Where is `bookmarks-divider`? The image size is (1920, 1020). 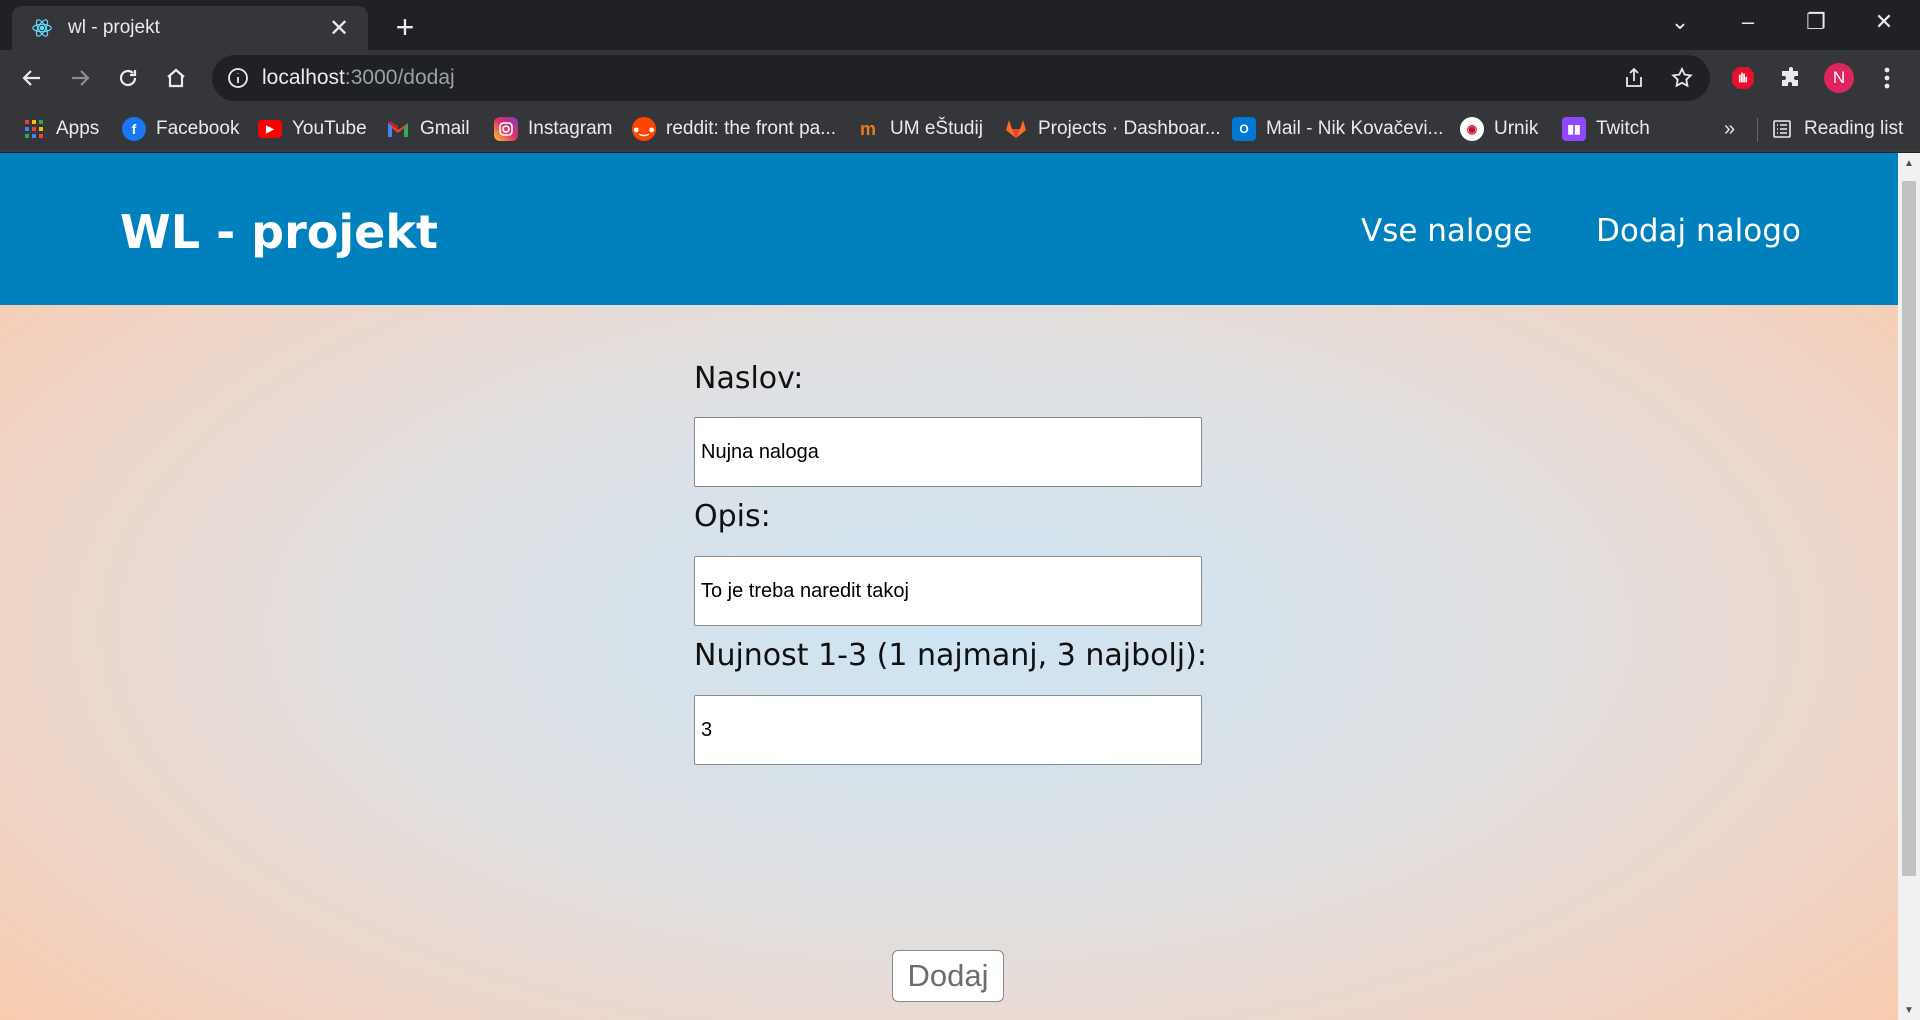 bookmarks-divider is located at coordinates (1757, 130).